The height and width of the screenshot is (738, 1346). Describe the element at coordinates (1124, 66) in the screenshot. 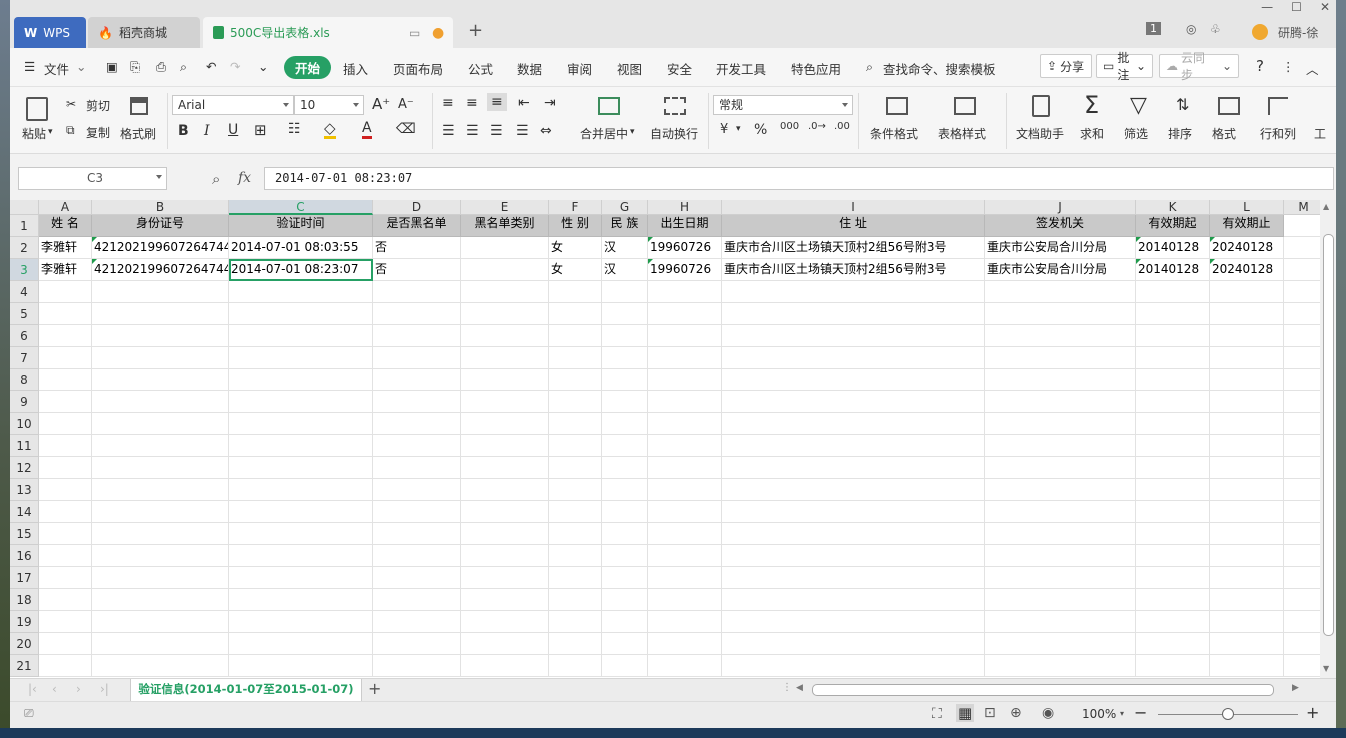

I see `comment-button: ▭ 批注 ⌄` at that location.